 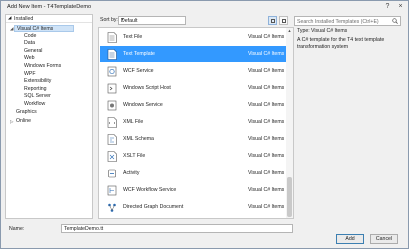 What do you see at coordinates (150, 190) in the screenshot?
I see `template-name: WCF Workflow Service` at bounding box center [150, 190].